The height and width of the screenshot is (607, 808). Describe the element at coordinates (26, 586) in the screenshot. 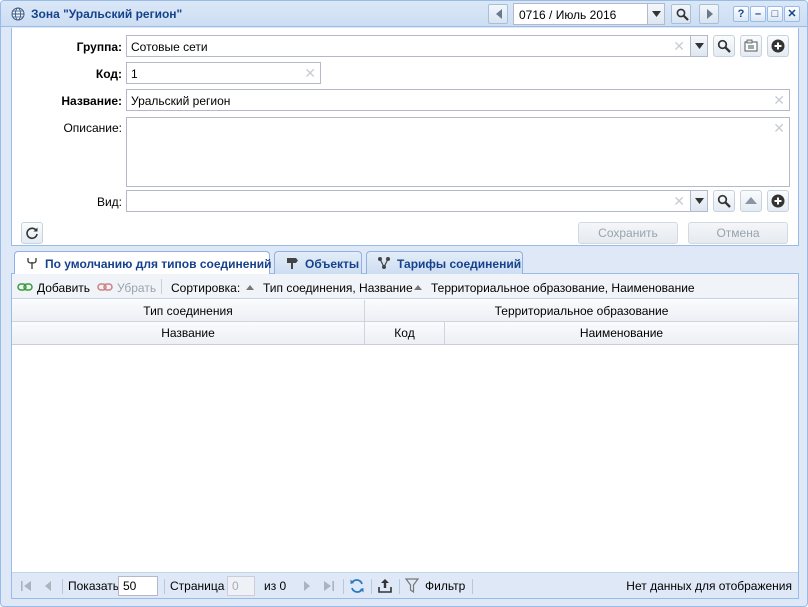

I see `first-page-icon` at that location.